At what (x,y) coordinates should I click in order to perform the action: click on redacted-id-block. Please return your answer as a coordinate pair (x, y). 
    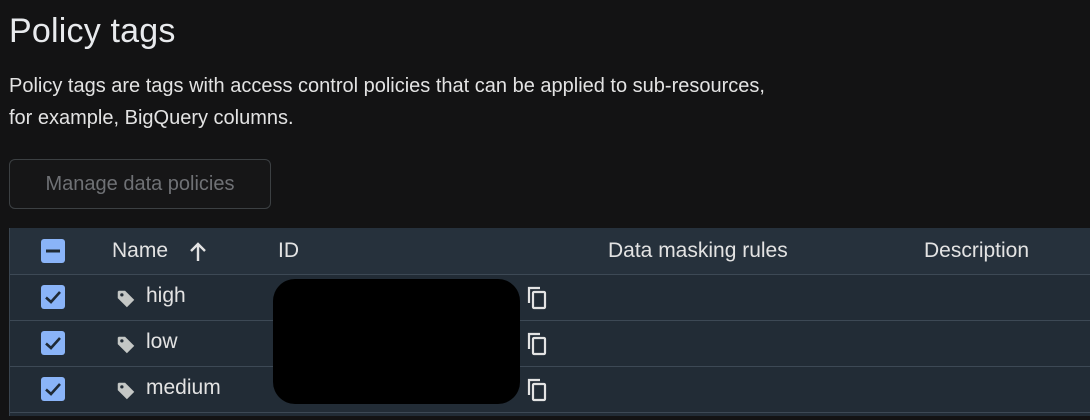
    Looking at the image, I should click on (396, 341).